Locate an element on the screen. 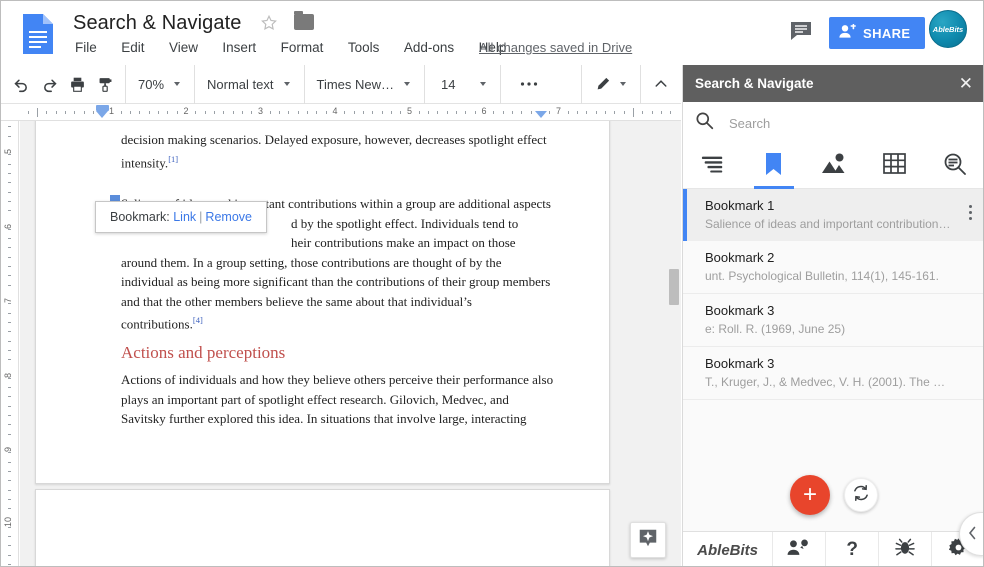 The image size is (984, 567). paint-format-icon is located at coordinates (105, 84).